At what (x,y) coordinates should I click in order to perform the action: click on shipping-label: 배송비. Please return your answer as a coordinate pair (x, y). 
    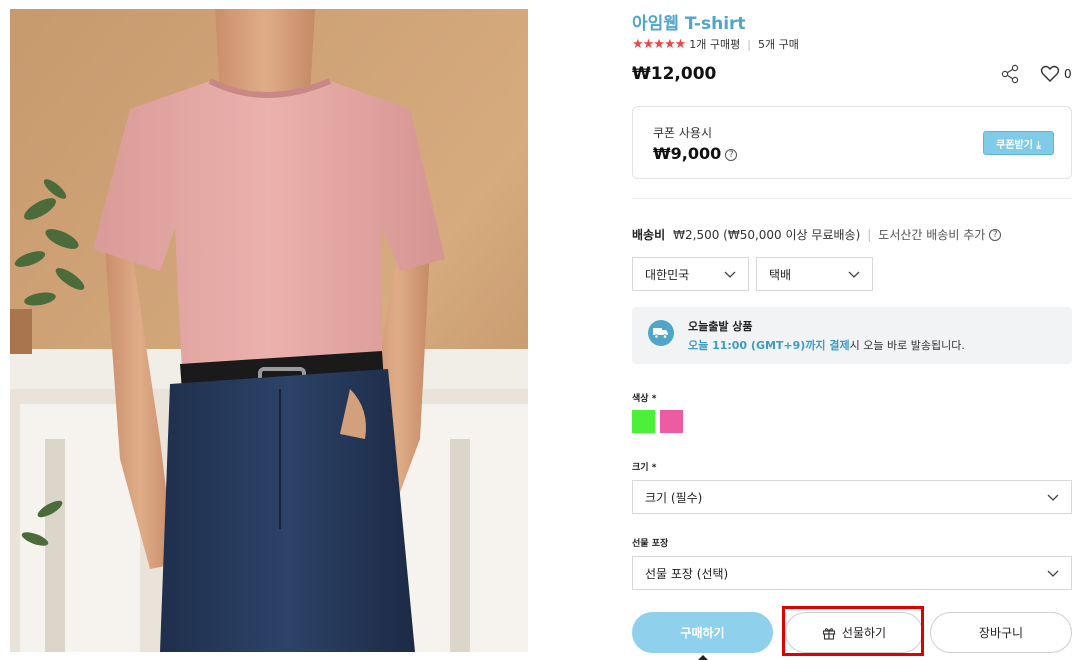
    Looking at the image, I should click on (649, 235).